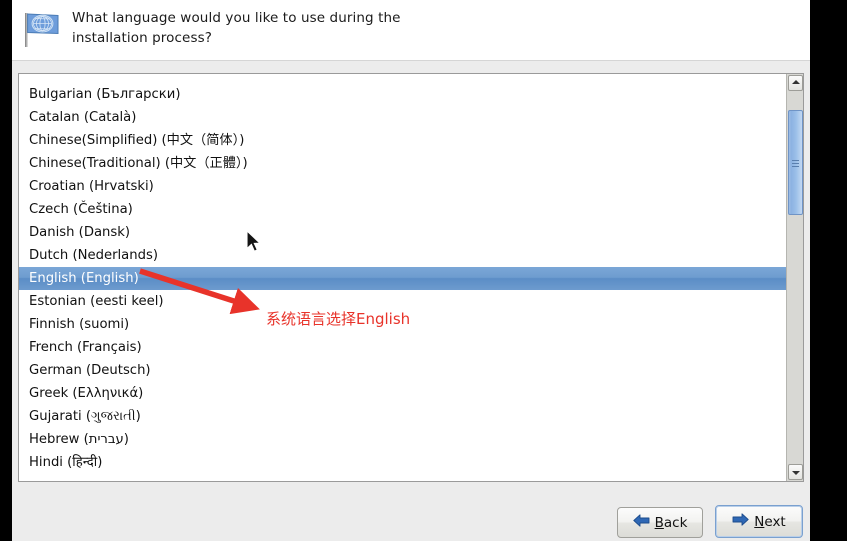  Describe the element at coordinates (794, 277) in the screenshot. I see `vertical-scrollbar` at that location.